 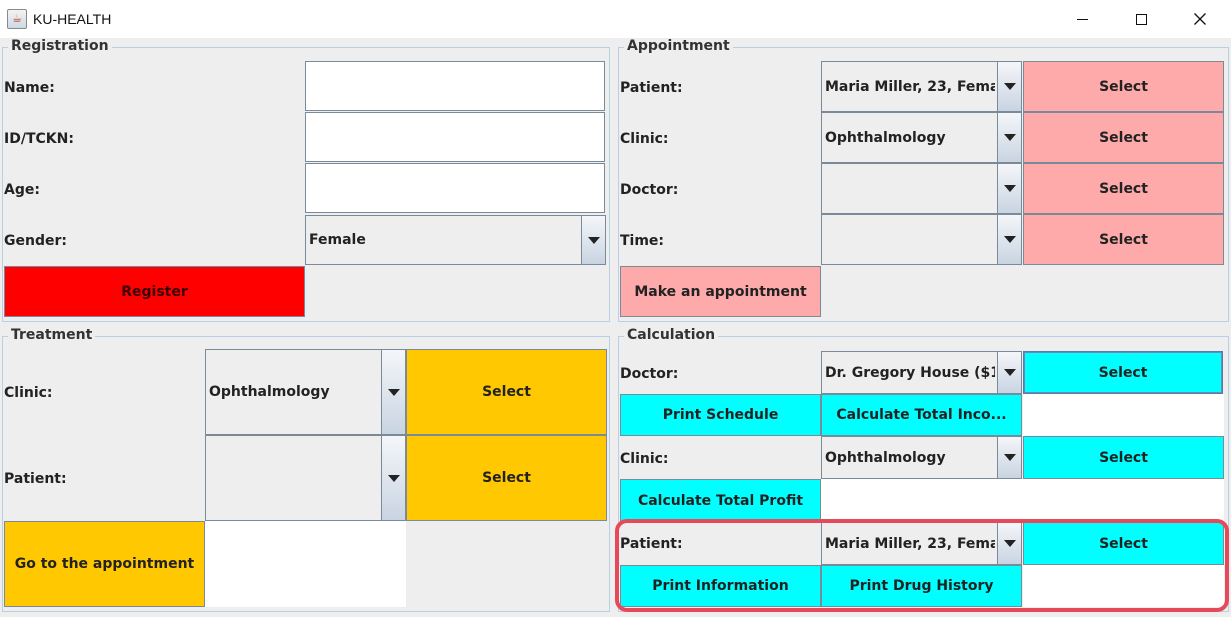 I want to click on age-field, so click(x=455, y=188).